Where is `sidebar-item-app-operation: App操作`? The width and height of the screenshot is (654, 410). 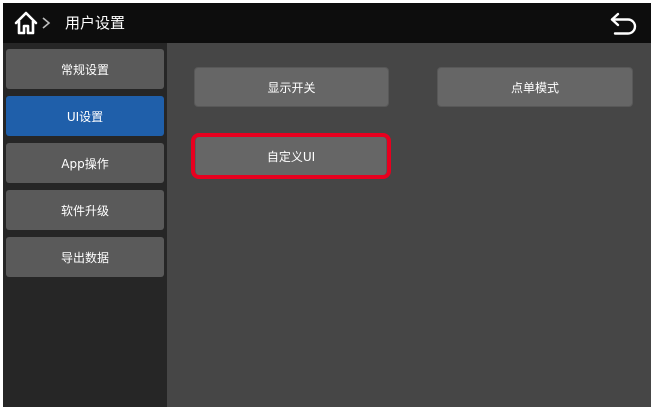
sidebar-item-app-operation: App操作 is located at coordinates (85, 163).